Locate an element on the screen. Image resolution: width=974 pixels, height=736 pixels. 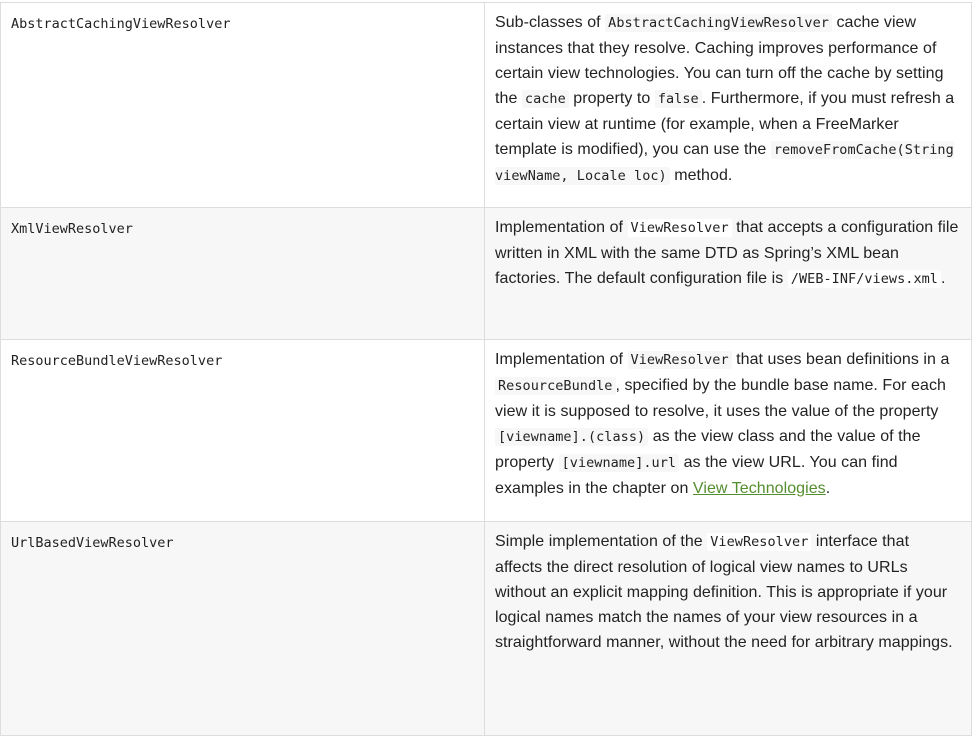
inline-code: /WEB-INF/views.xml is located at coordinates (864, 279).